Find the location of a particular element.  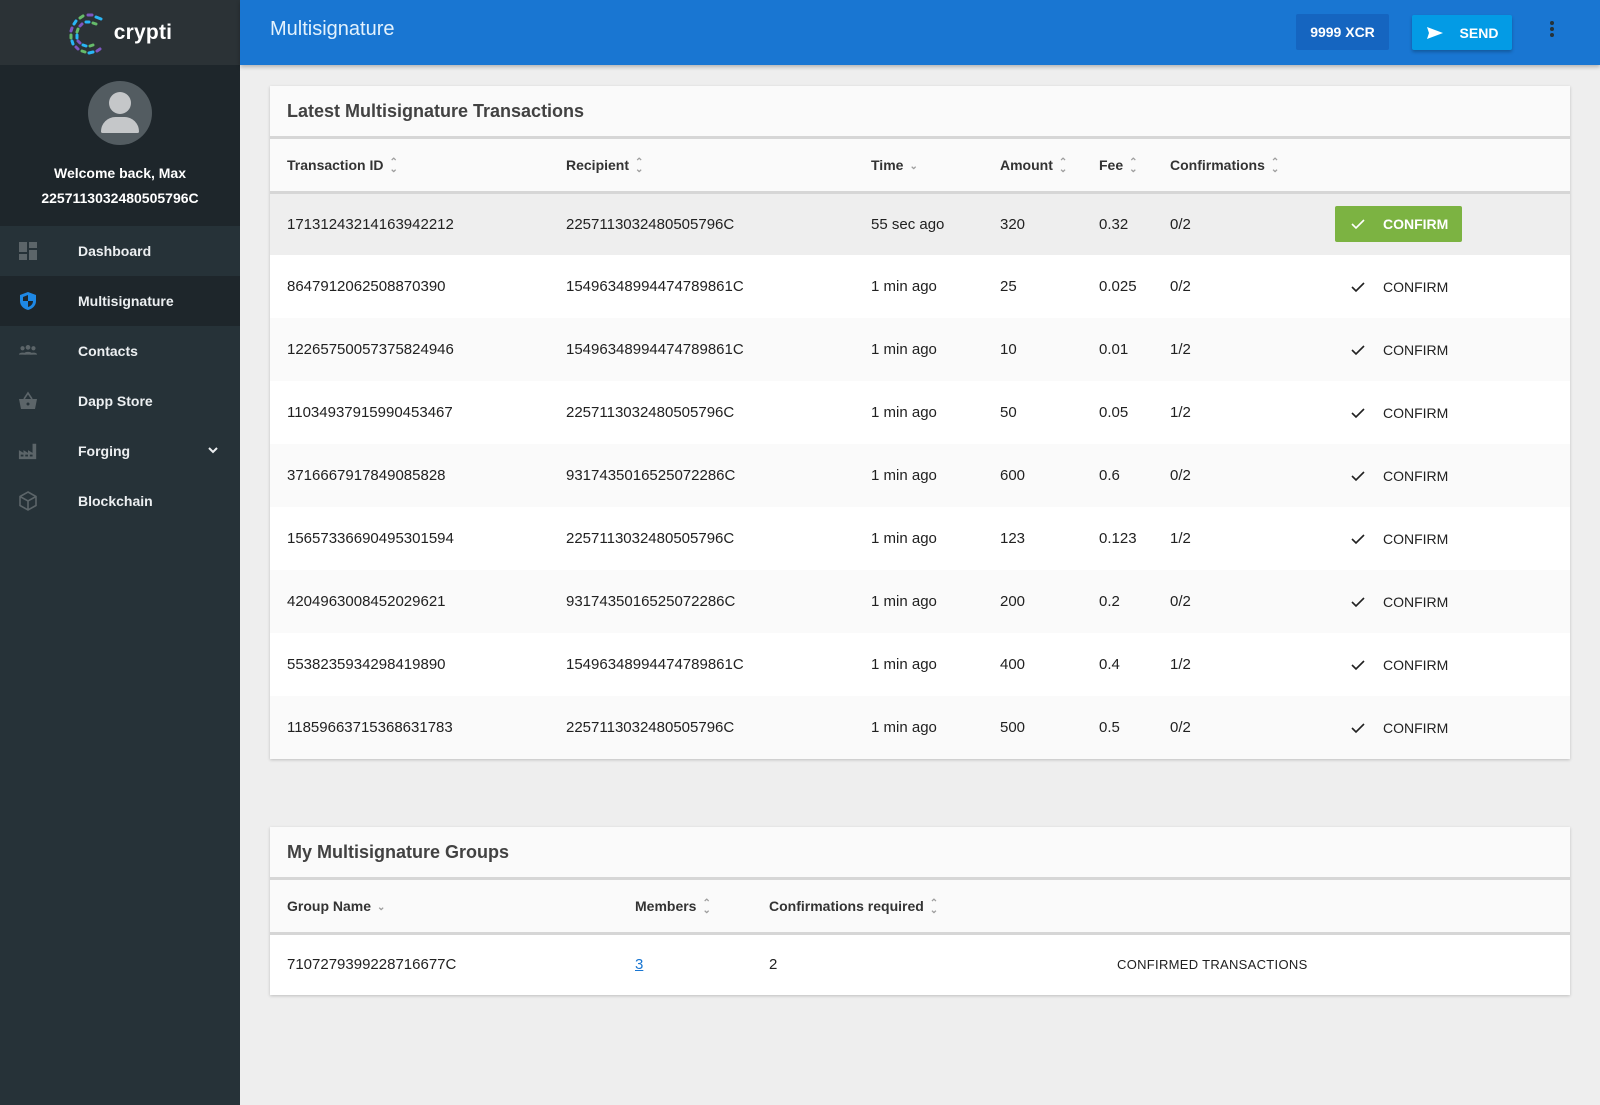

group-name: 7107279399228716677C is located at coordinates (372, 965).